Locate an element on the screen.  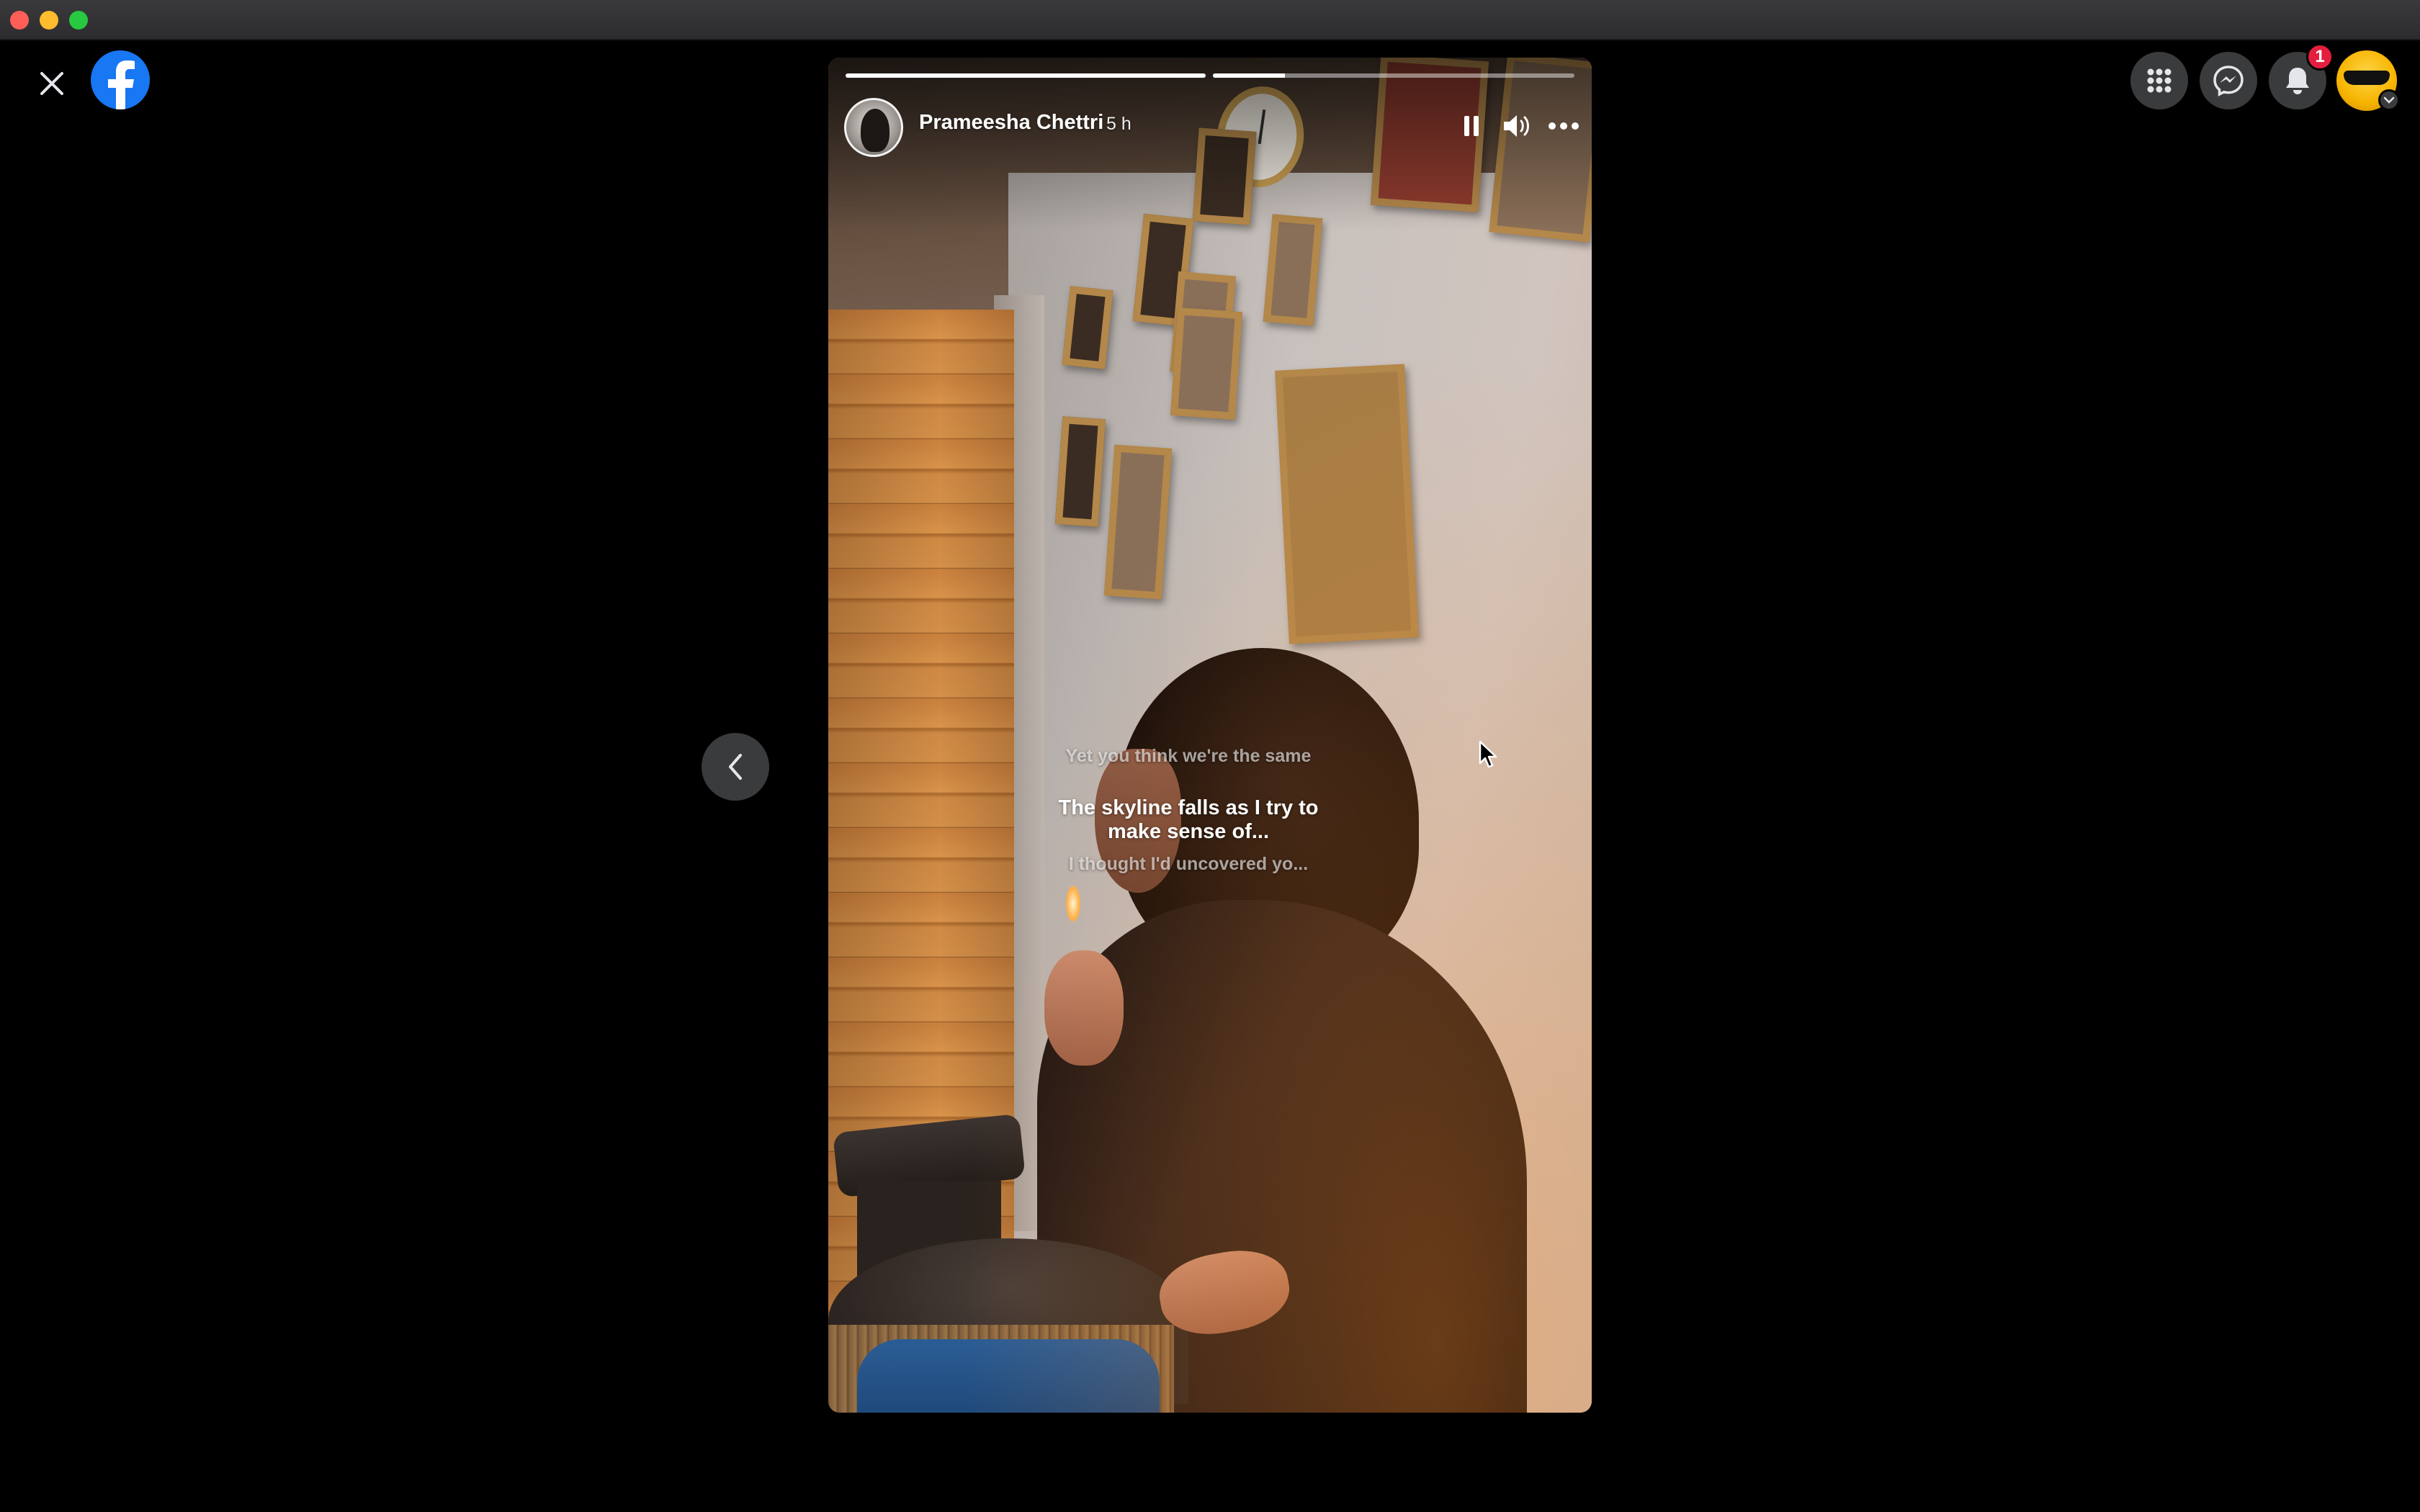
volume-icon is located at coordinates (1516, 126).